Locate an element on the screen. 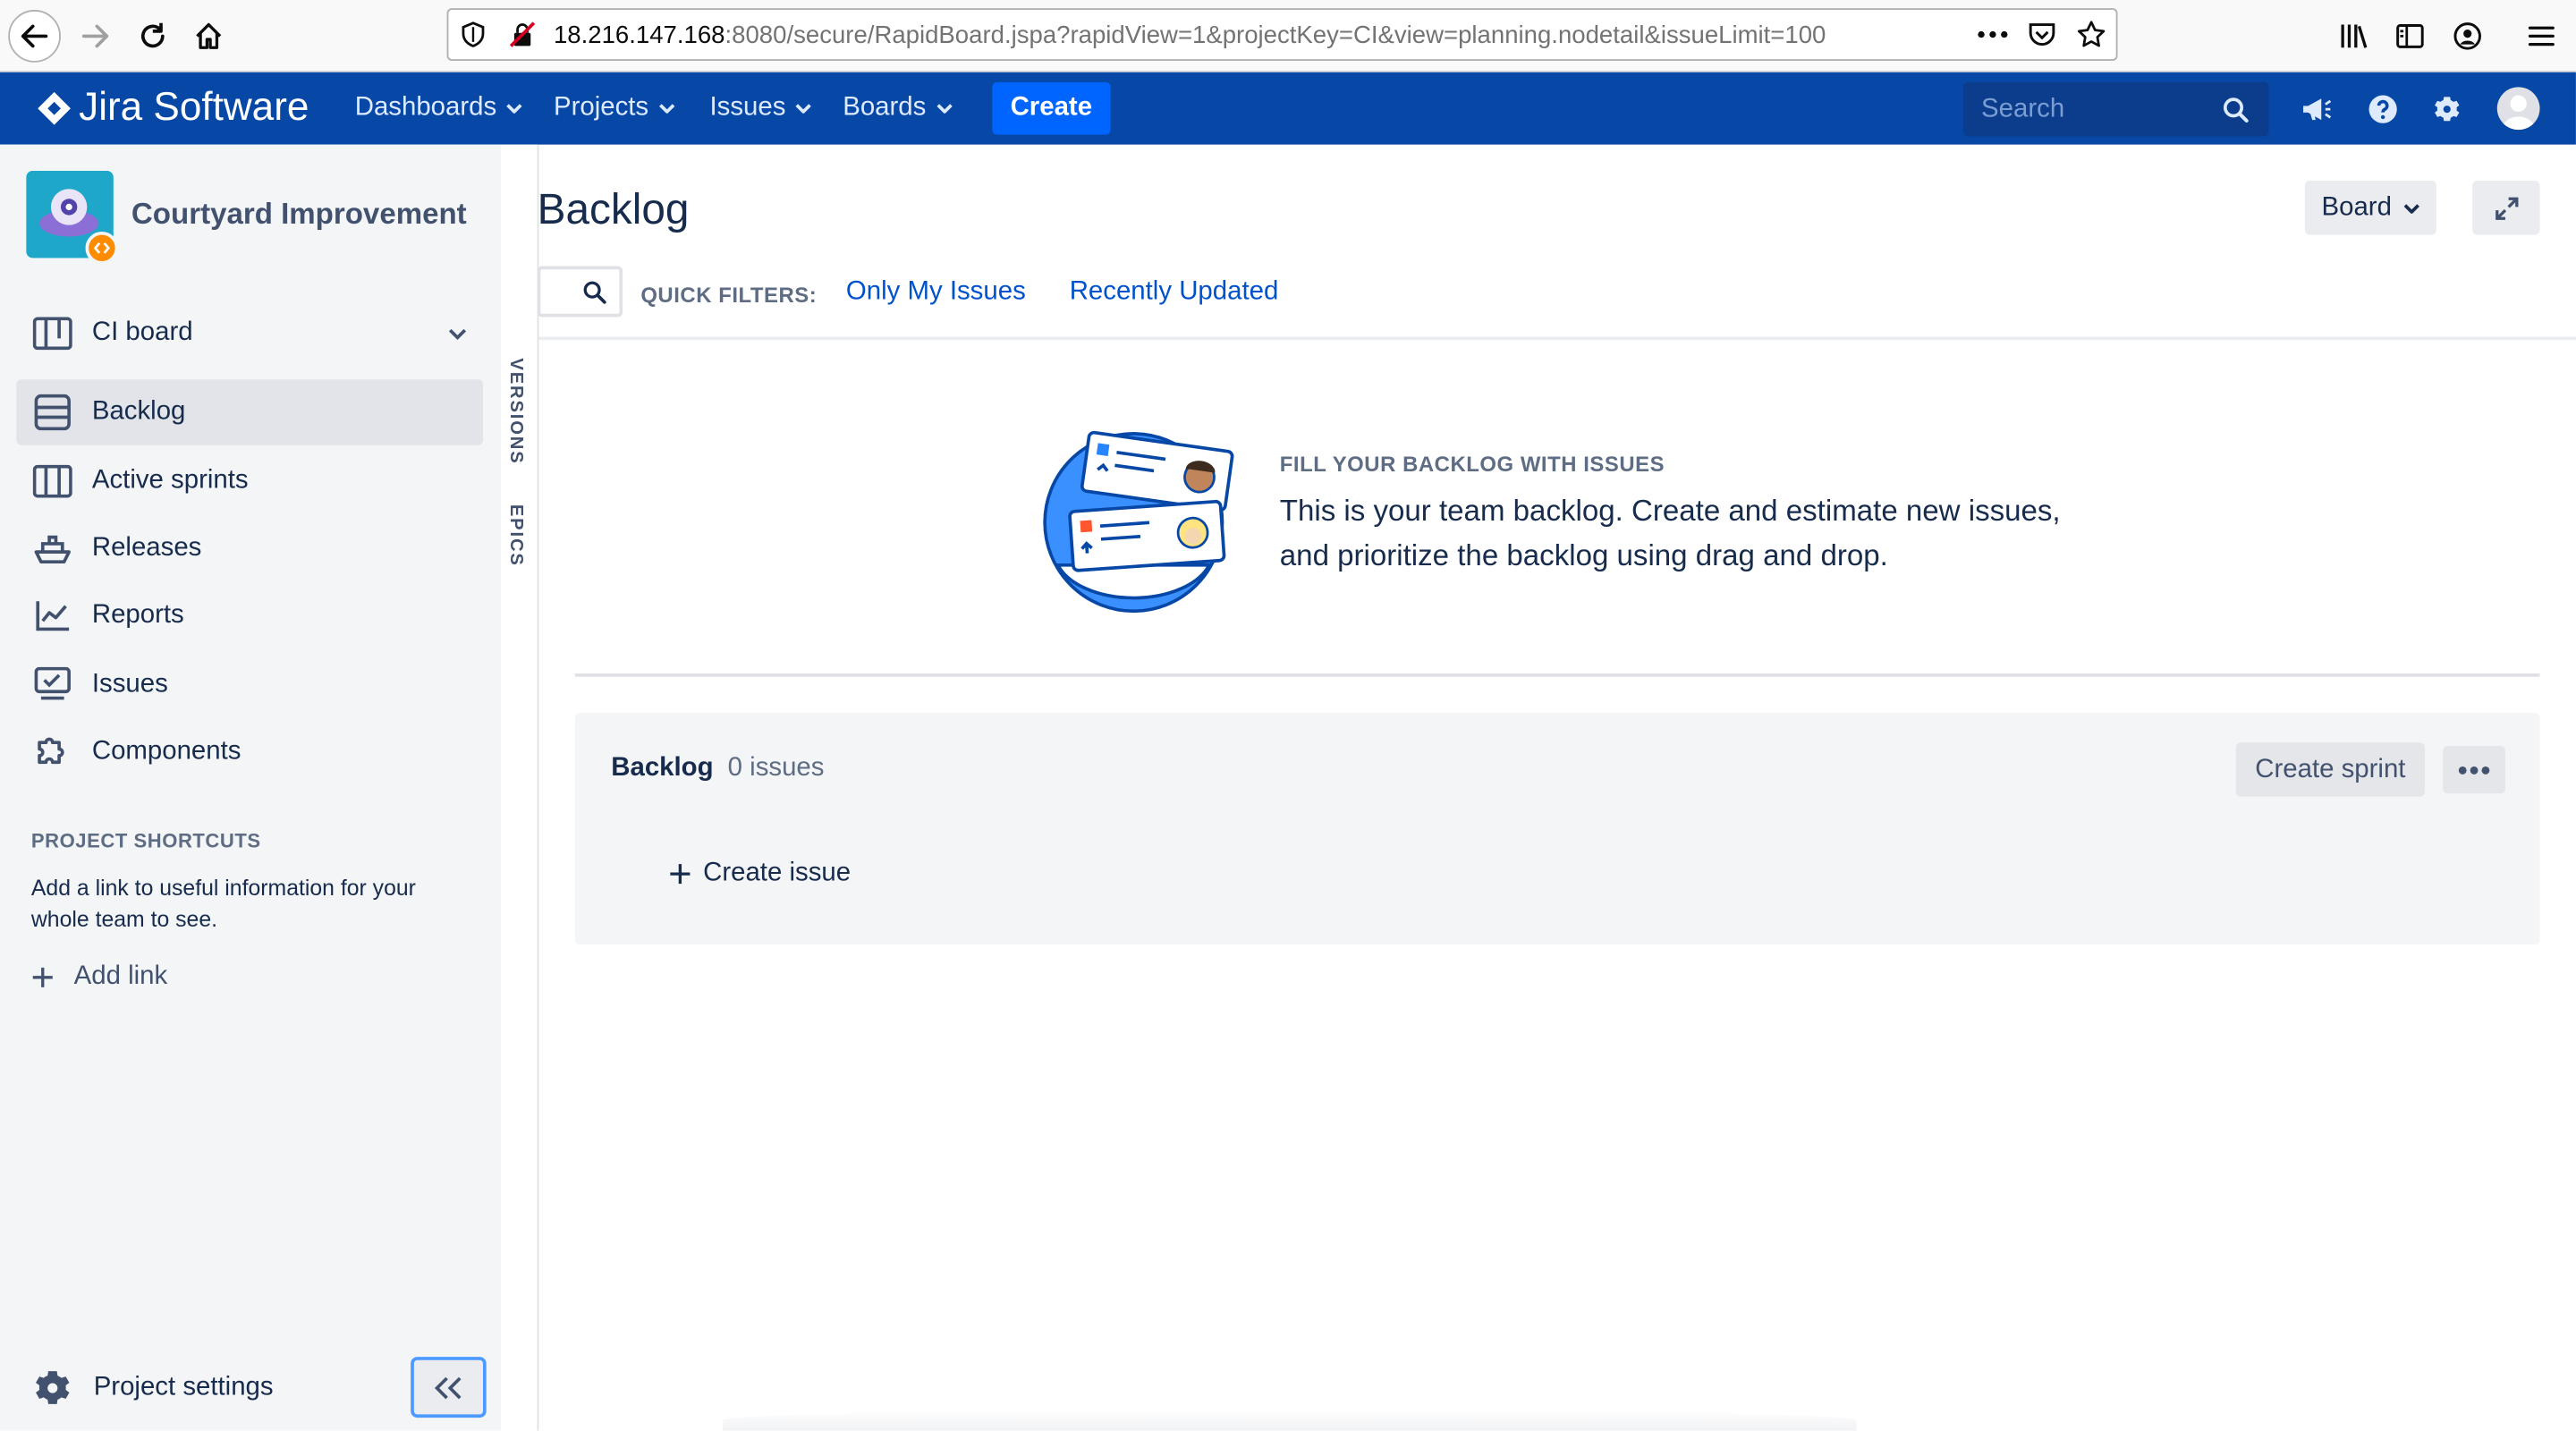 Image resolution: width=2576 pixels, height=1431 pixels. sidebar-item-label: Releases is located at coordinates (146, 548).